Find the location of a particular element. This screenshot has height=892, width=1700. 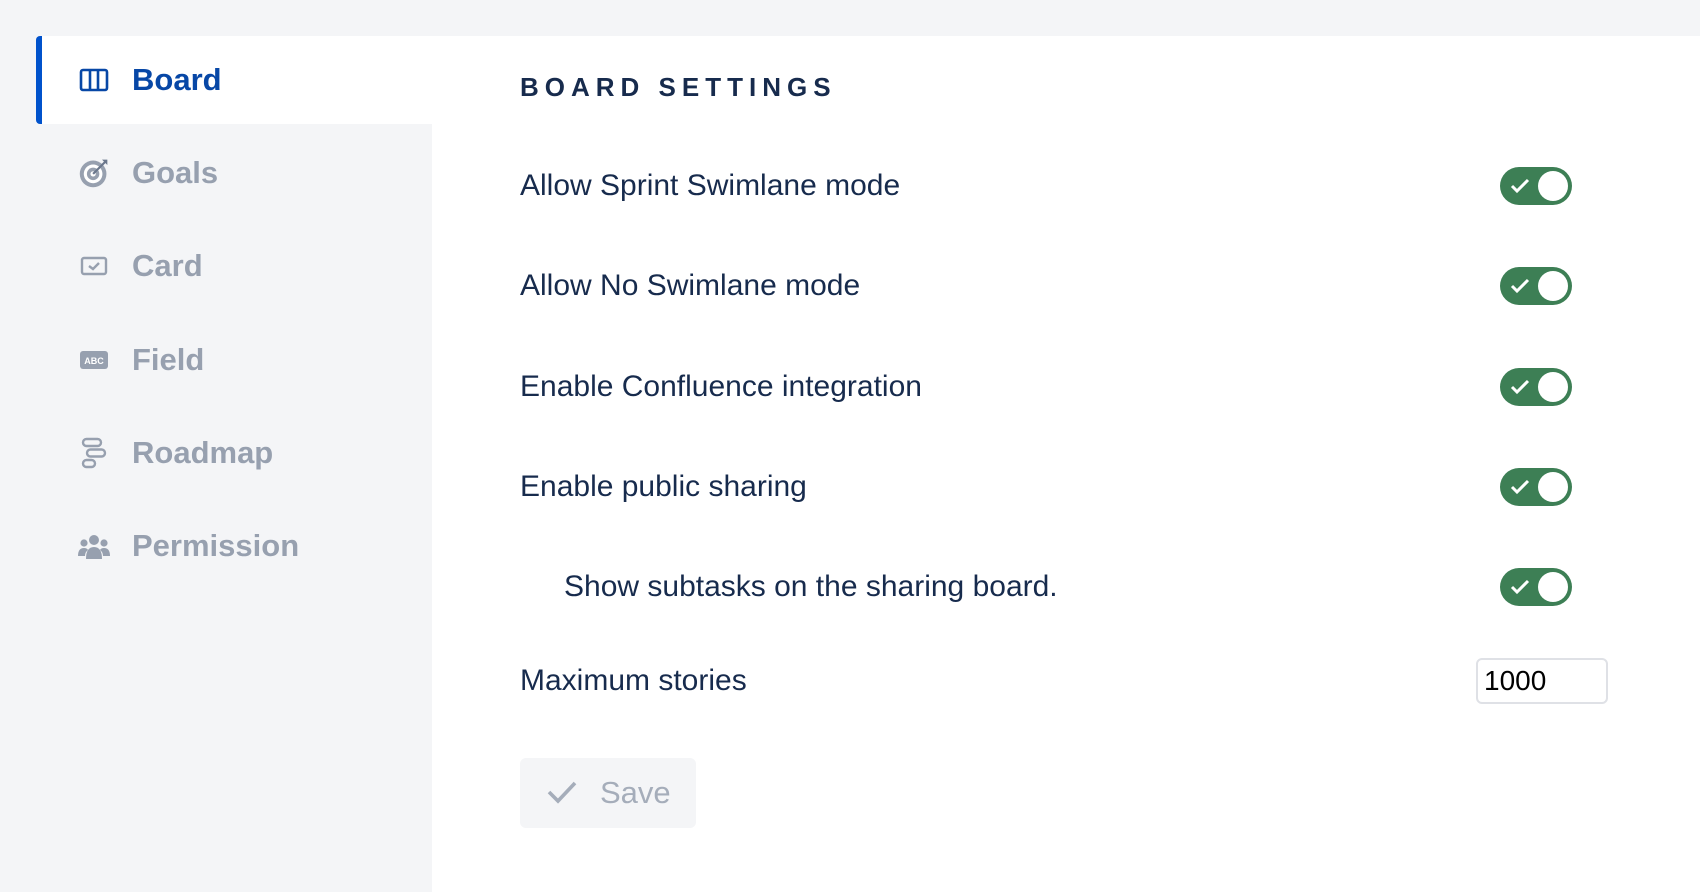

sidebar-item-label: Field is located at coordinates (168, 359).